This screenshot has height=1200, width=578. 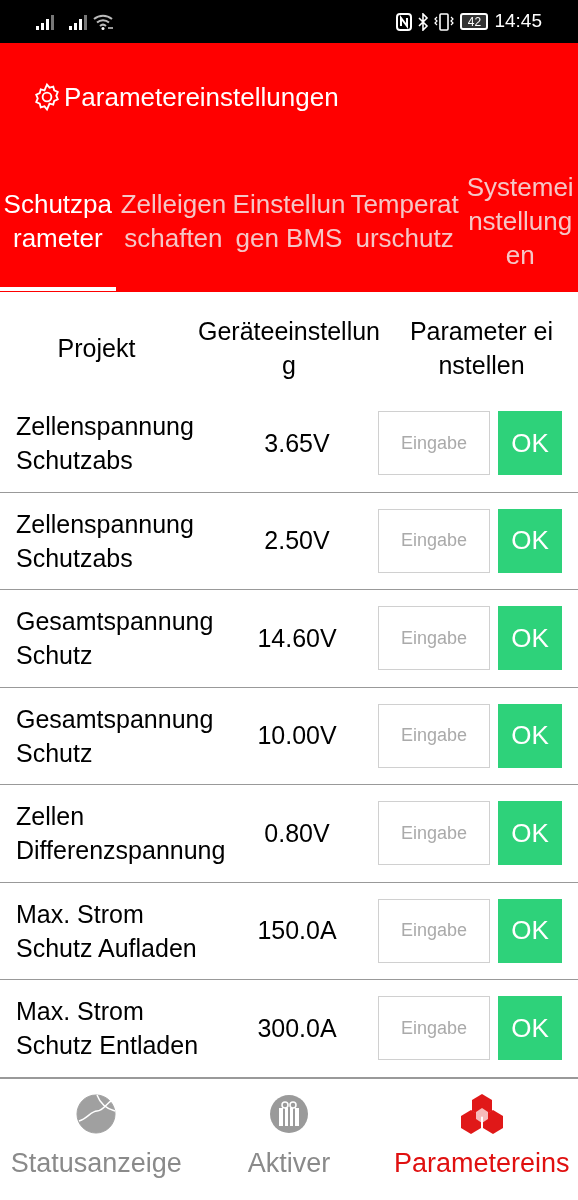 What do you see at coordinates (444, 21) in the screenshot?
I see `vibrate-icon` at bounding box center [444, 21].